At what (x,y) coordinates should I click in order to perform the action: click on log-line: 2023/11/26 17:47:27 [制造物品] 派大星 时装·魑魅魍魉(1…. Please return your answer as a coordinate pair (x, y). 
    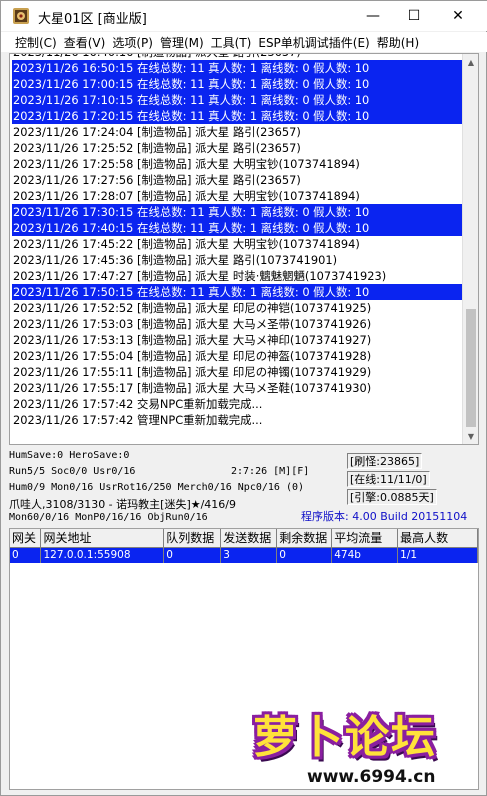
    Looking at the image, I should click on (238, 276).